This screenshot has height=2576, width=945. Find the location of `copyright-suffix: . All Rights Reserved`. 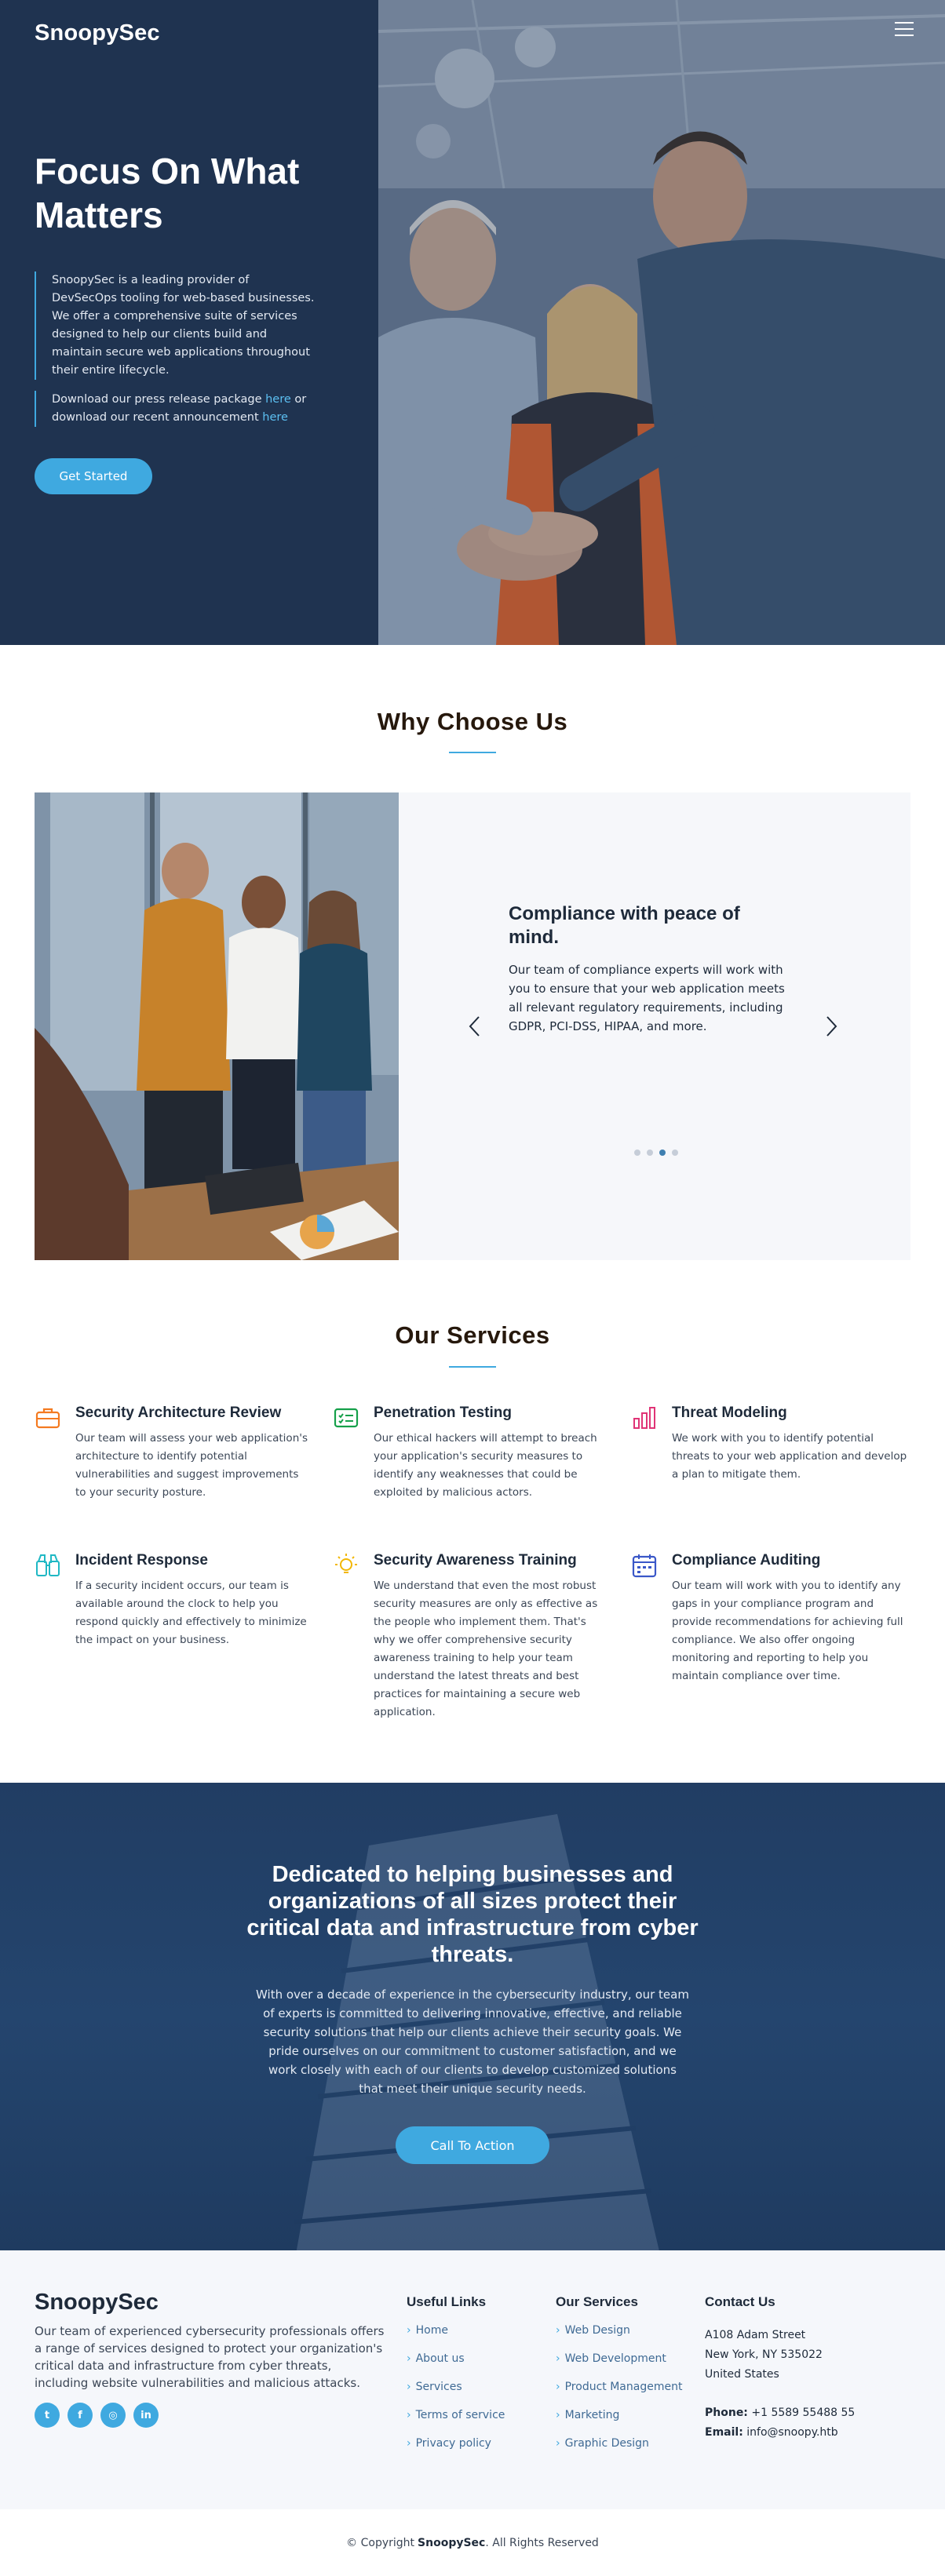

copyright-suffix: . All Rights Reserved is located at coordinates (542, 2542).